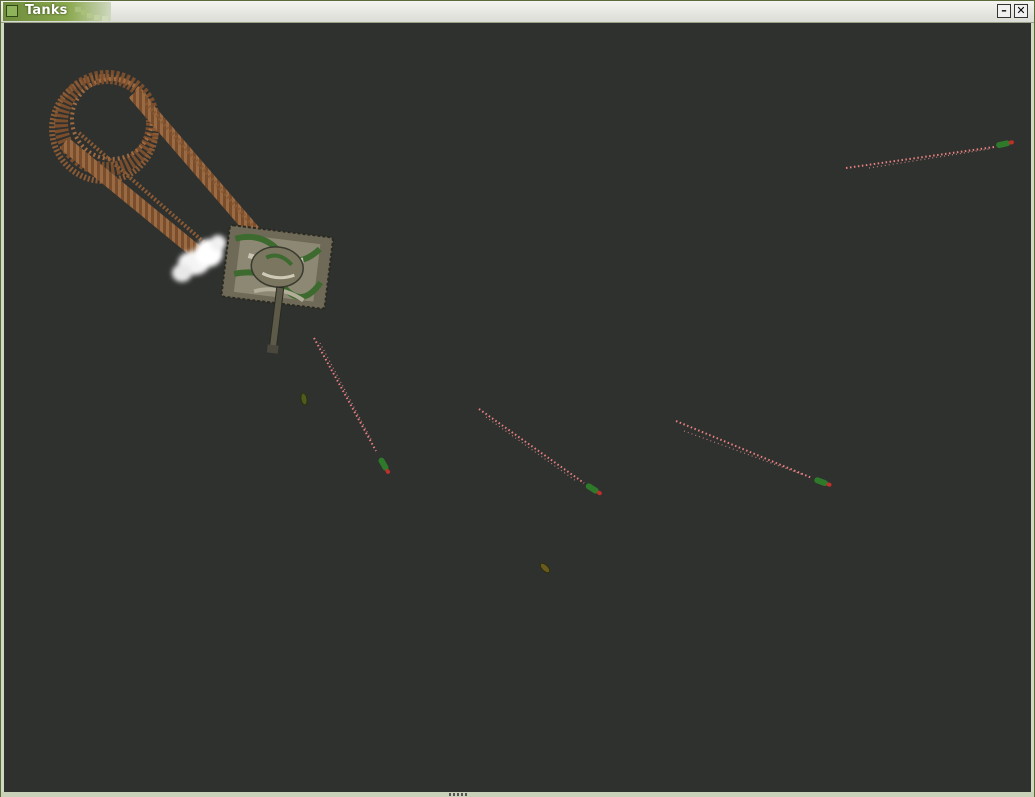 Image resolution: width=1035 pixels, height=797 pixels. I want to click on player-tank, so click(277, 289).